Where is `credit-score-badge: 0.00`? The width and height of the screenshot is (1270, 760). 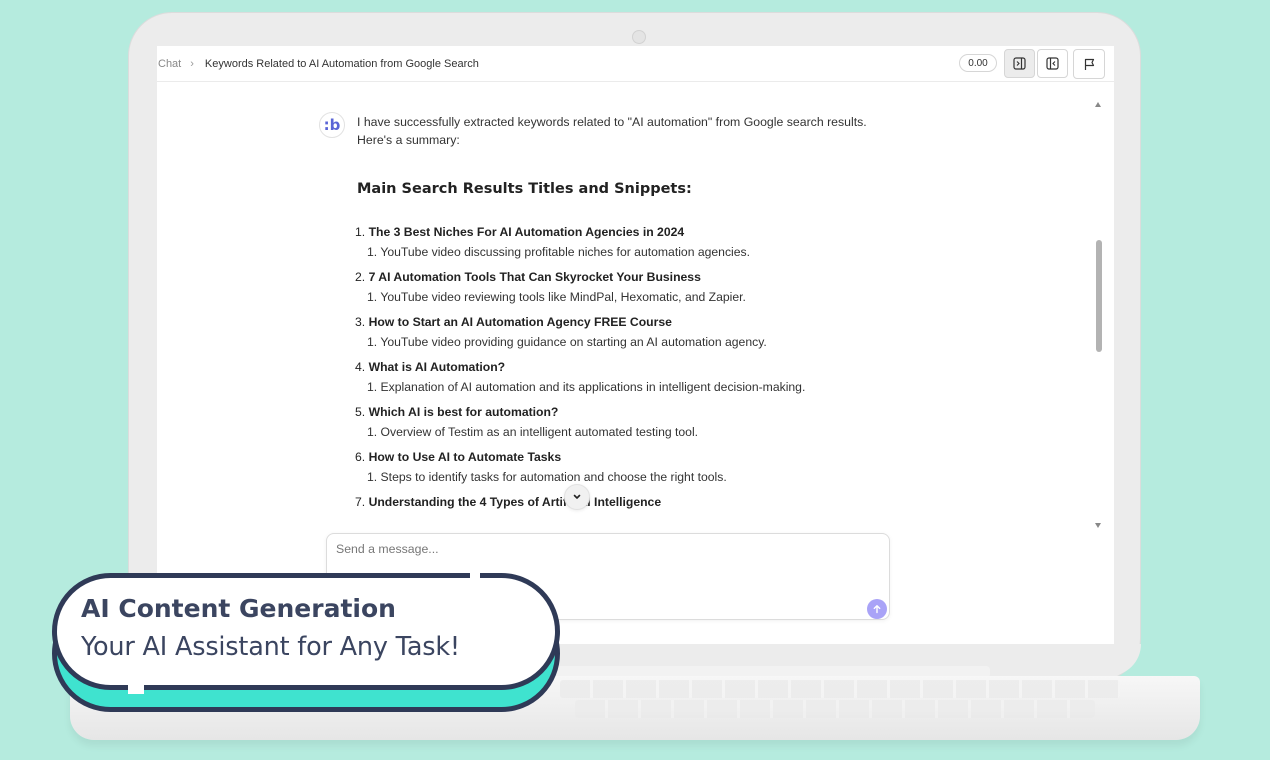
credit-score-badge: 0.00 is located at coordinates (978, 63).